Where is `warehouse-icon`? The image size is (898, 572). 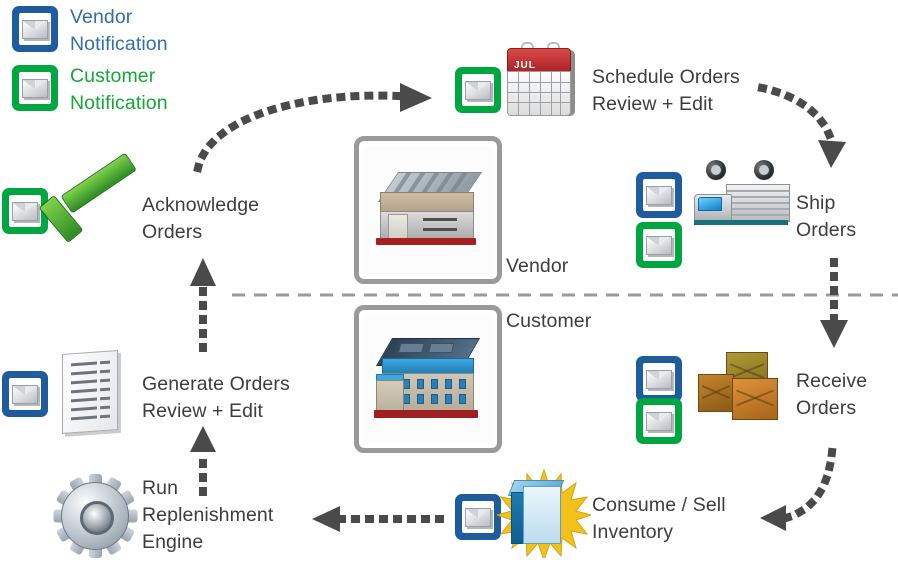
warehouse-icon is located at coordinates (428, 210).